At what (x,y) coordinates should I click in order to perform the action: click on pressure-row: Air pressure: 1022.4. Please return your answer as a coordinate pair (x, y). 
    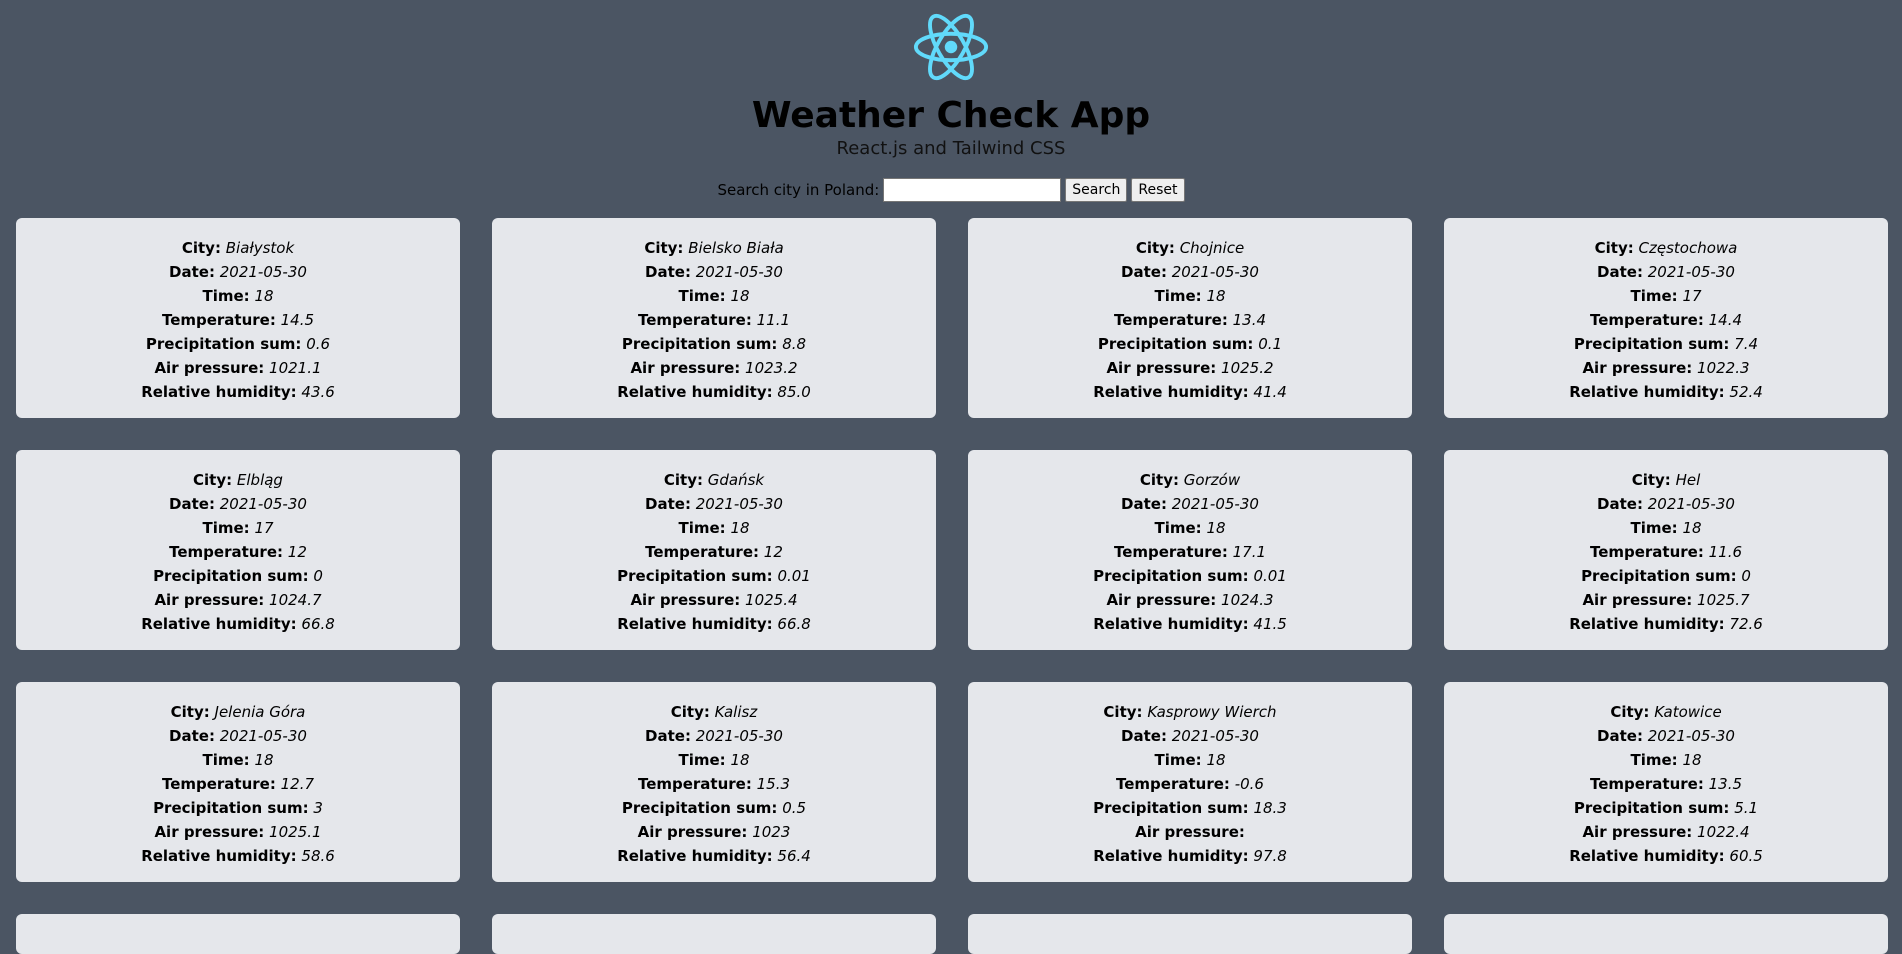
    Looking at the image, I should click on (1666, 832).